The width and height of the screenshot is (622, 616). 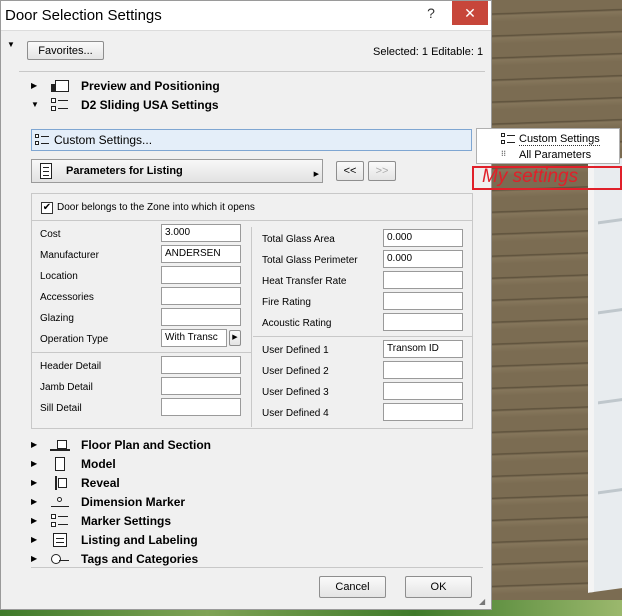 I want to click on user-defined-4-field, so click(x=423, y=412).